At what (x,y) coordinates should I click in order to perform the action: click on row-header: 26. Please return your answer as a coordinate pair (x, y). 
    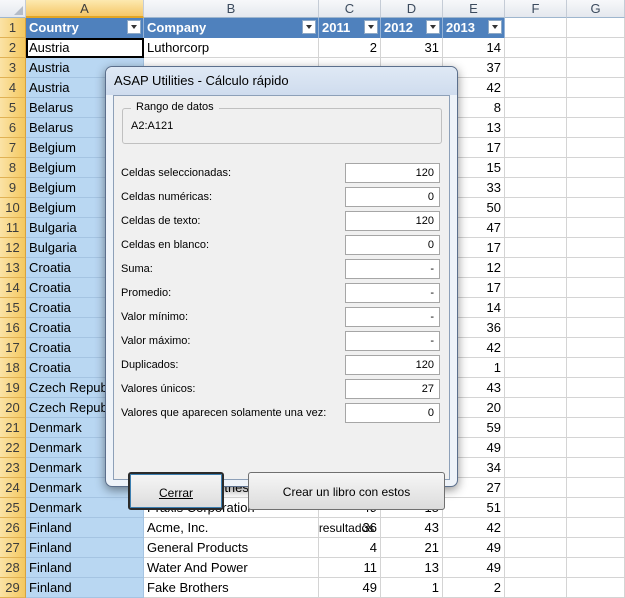
    Looking at the image, I should click on (13, 528).